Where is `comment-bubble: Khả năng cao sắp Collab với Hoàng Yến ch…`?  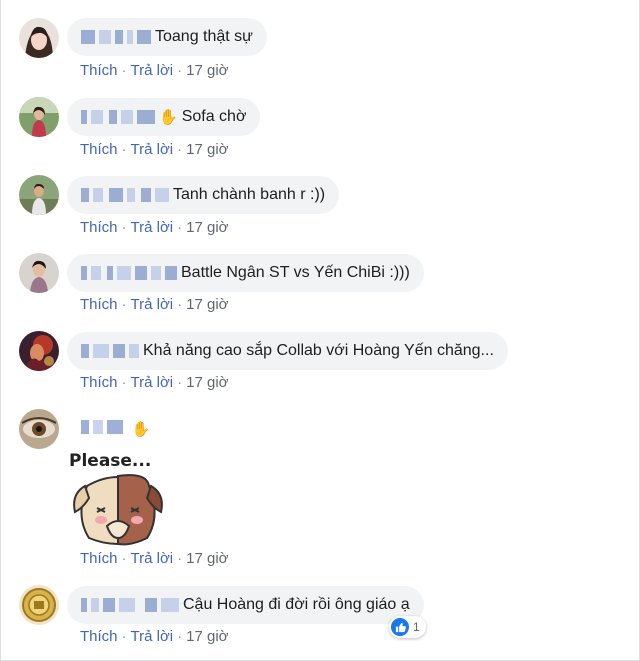
comment-bubble: Khả năng cao sắp Collab với Hoàng Yến ch… is located at coordinates (287, 351).